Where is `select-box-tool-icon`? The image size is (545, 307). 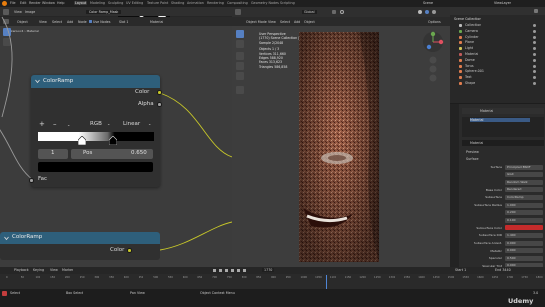 select-box-tool-icon is located at coordinates (240, 34).